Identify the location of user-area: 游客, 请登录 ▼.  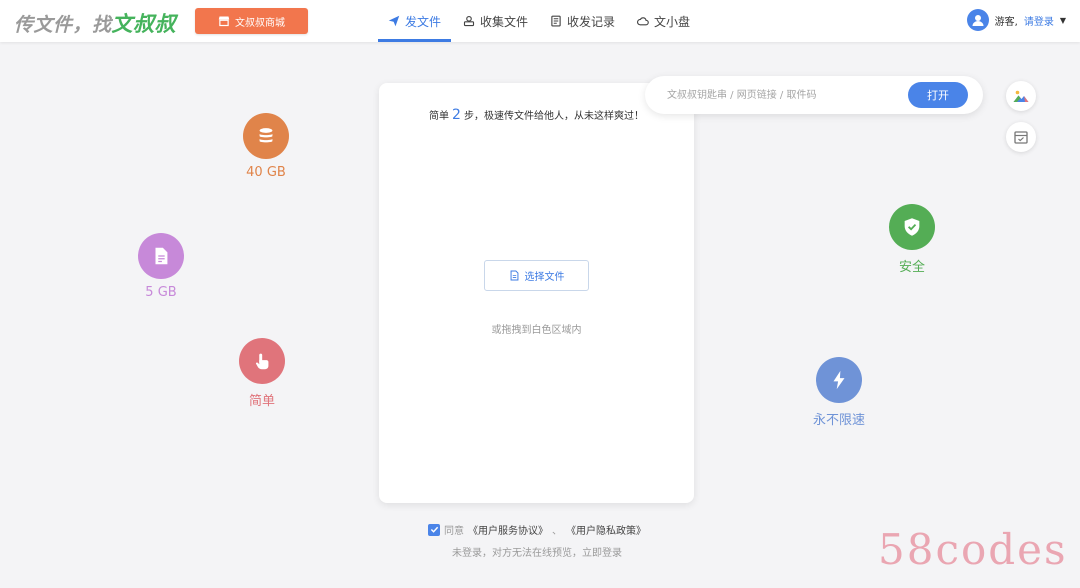
(1016, 20).